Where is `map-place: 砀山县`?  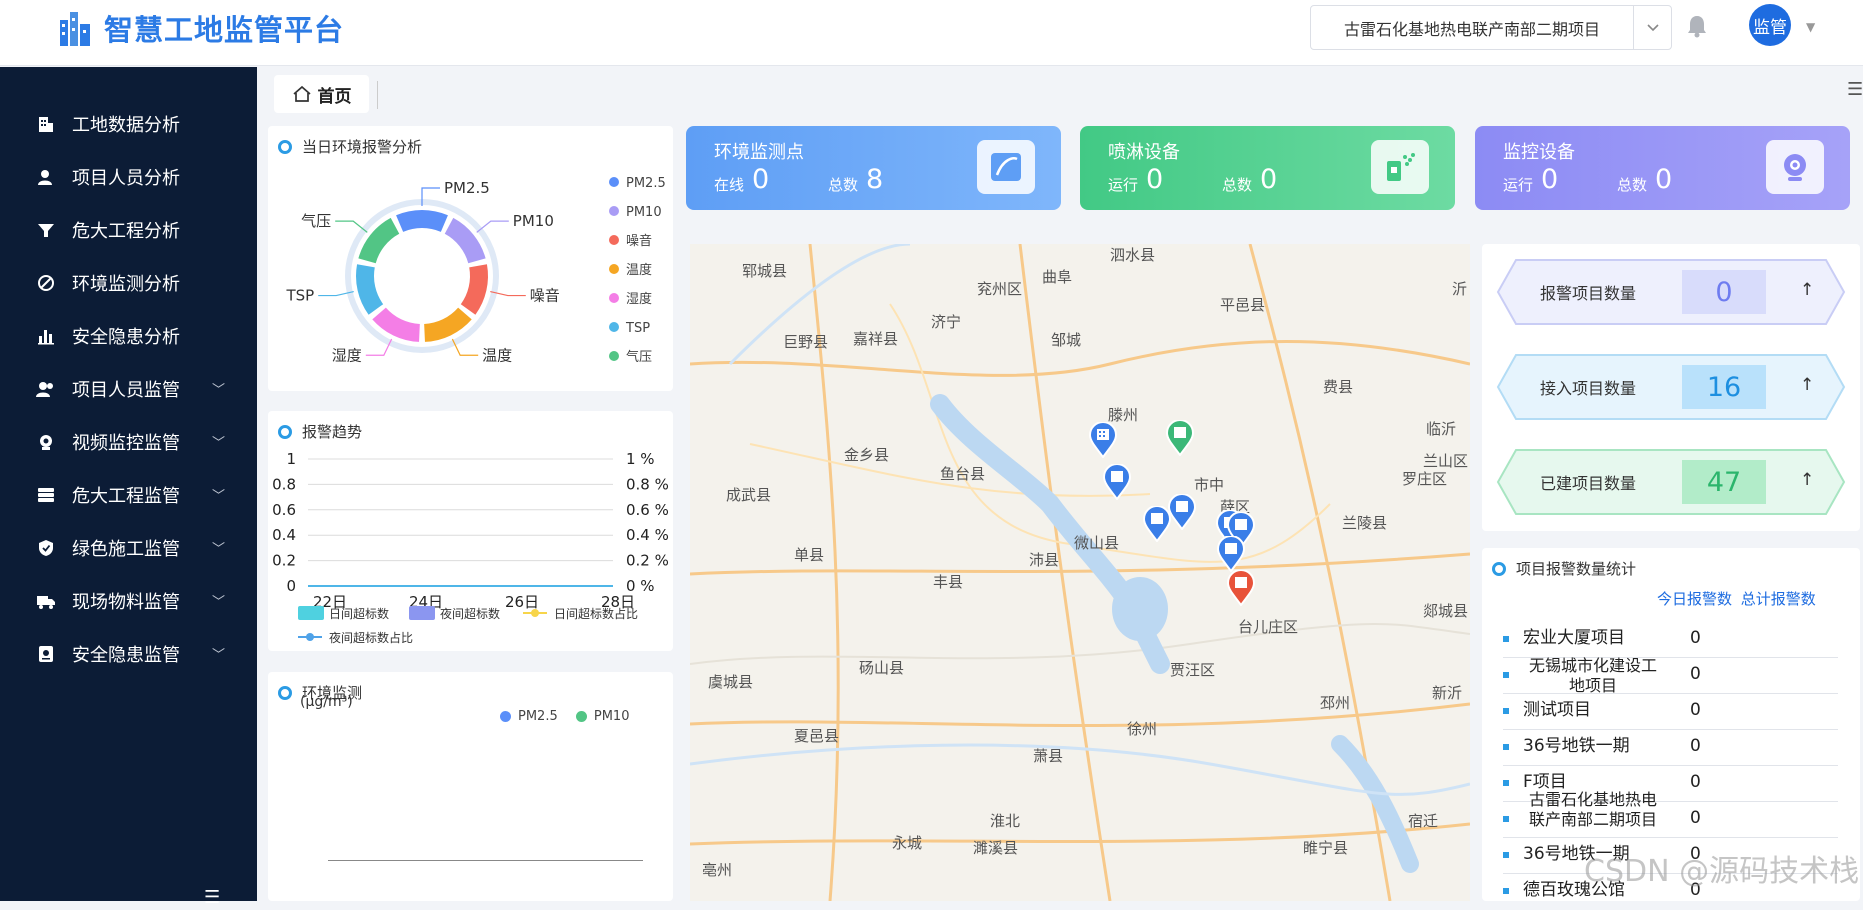 map-place: 砀山县 is located at coordinates (882, 668).